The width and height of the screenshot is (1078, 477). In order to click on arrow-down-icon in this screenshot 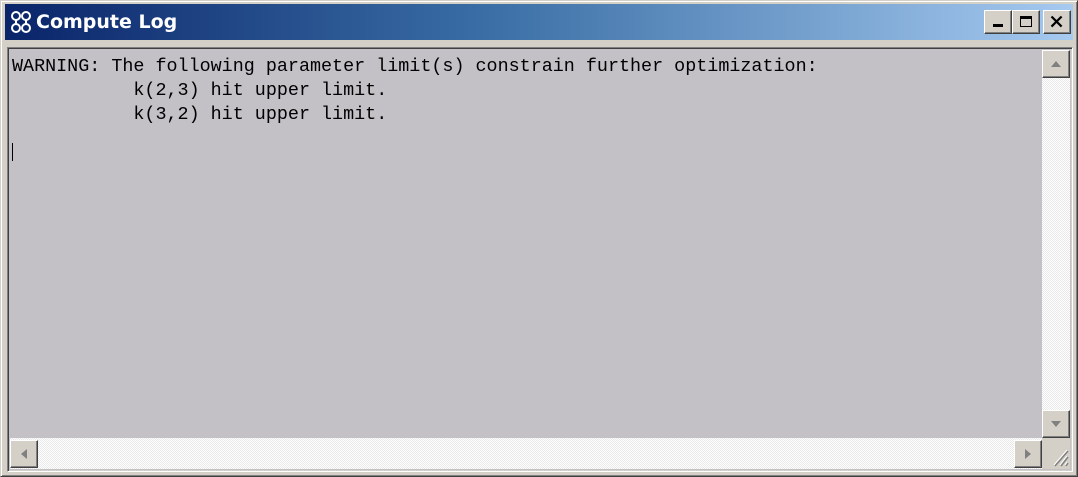, I will do `click(1056, 424)`.